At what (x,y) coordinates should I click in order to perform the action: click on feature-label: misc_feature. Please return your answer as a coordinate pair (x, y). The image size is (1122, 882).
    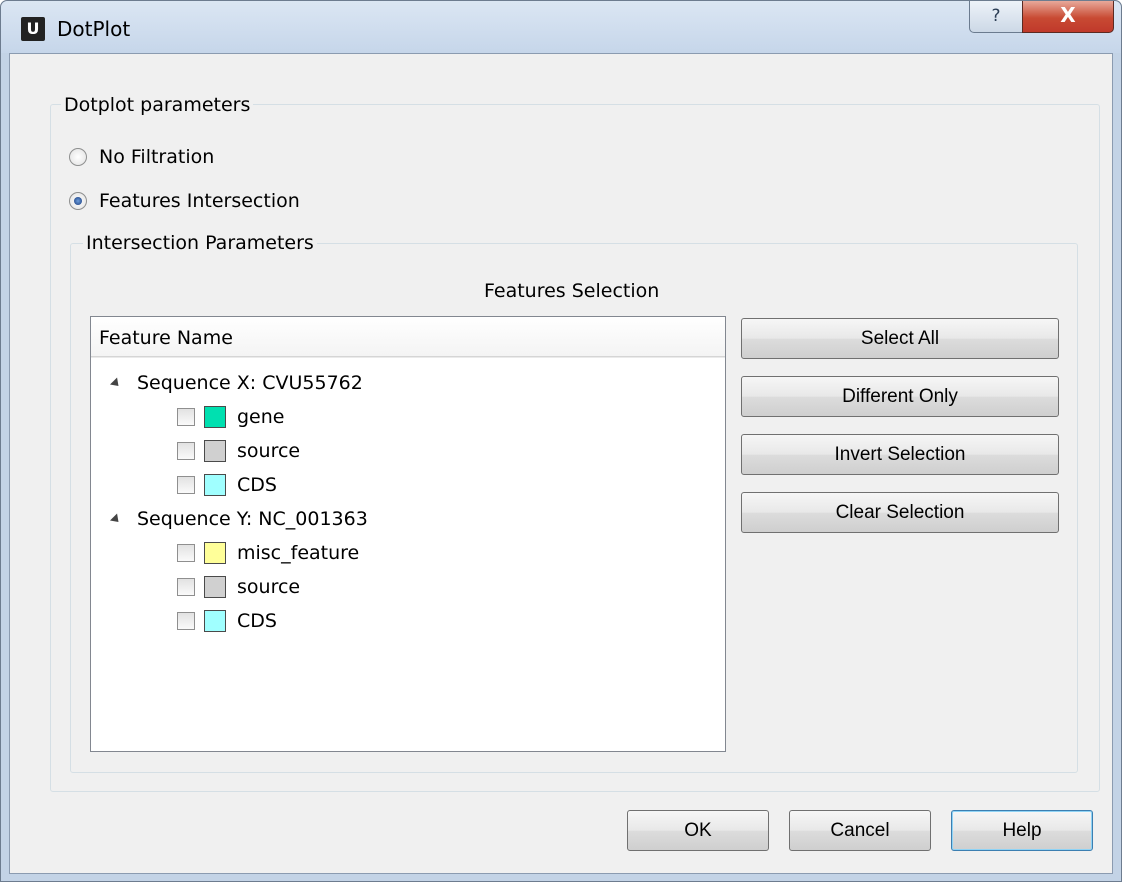
    Looking at the image, I should click on (298, 553).